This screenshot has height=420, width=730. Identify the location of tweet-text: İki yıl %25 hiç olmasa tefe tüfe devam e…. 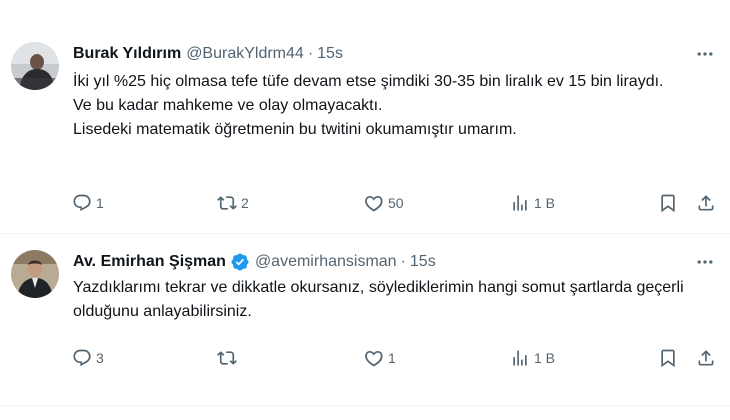
(386, 106).